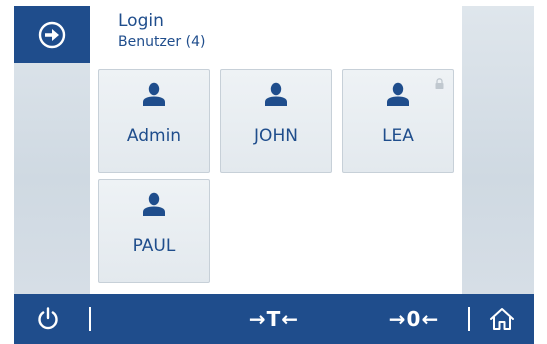  I want to click on user-name-label: LEA, so click(398, 136).